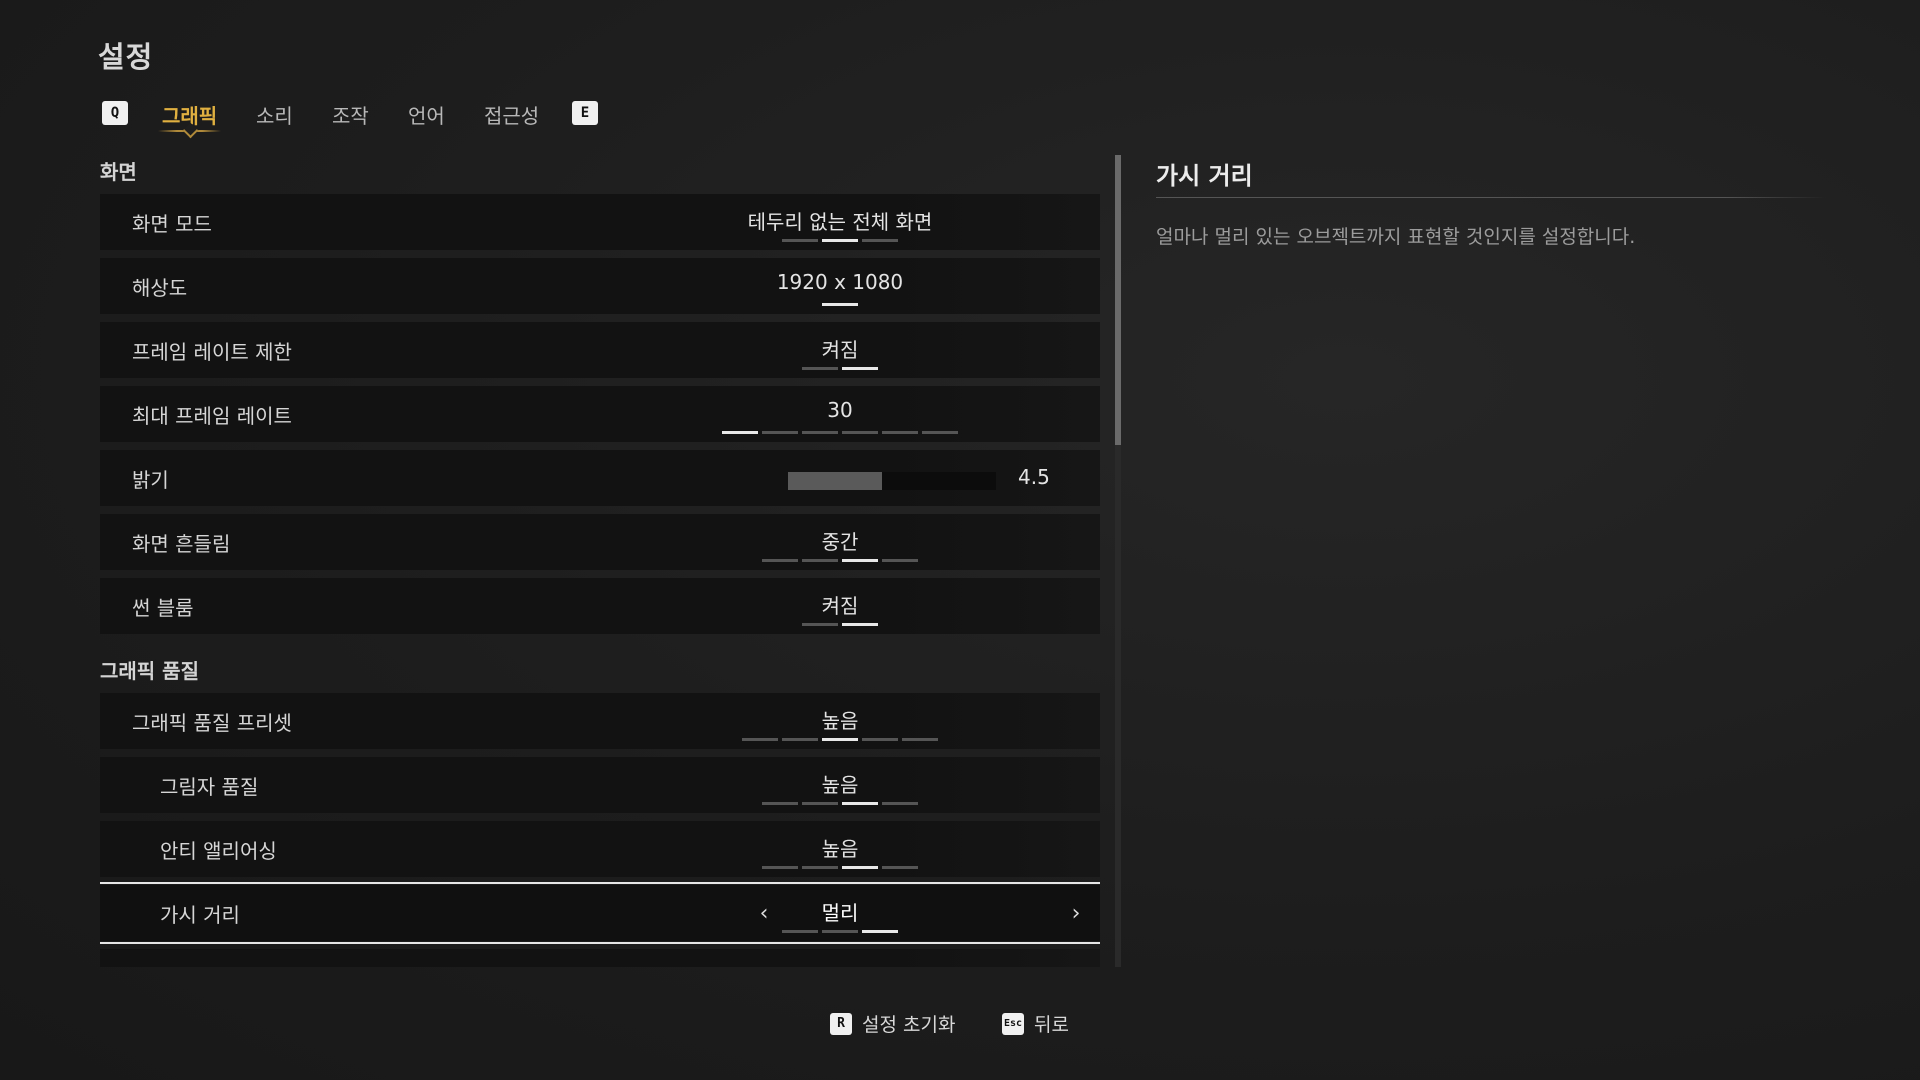  What do you see at coordinates (1204, 176) in the screenshot?
I see `detail-title: 가시 거리` at bounding box center [1204, 176].